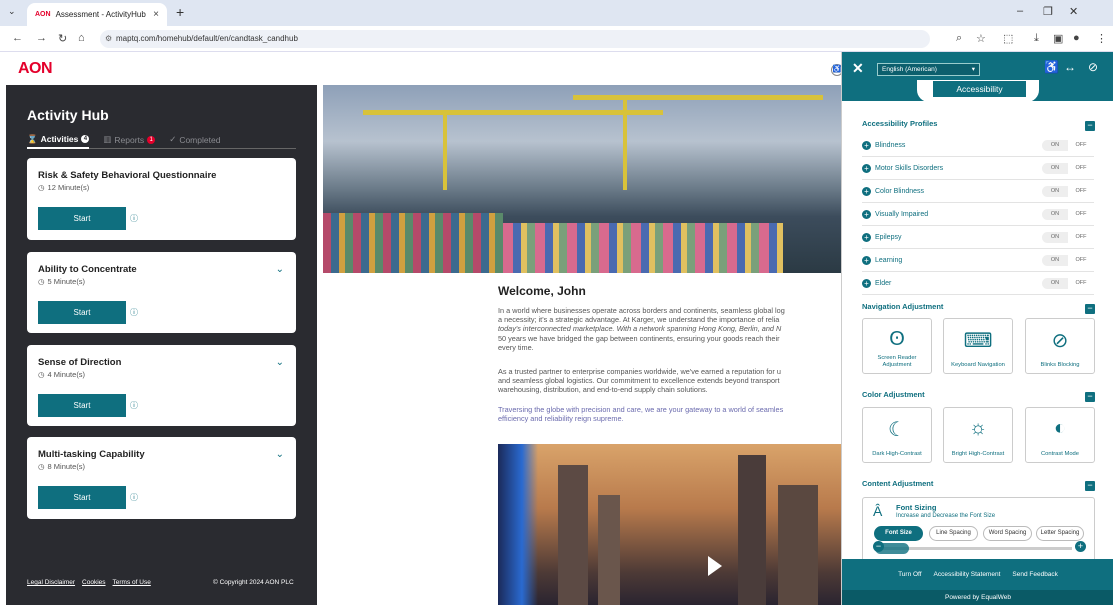  Describe the element at coordinates (1020, 11) in the screenshot. I see `minimize-icon: –` at that location.